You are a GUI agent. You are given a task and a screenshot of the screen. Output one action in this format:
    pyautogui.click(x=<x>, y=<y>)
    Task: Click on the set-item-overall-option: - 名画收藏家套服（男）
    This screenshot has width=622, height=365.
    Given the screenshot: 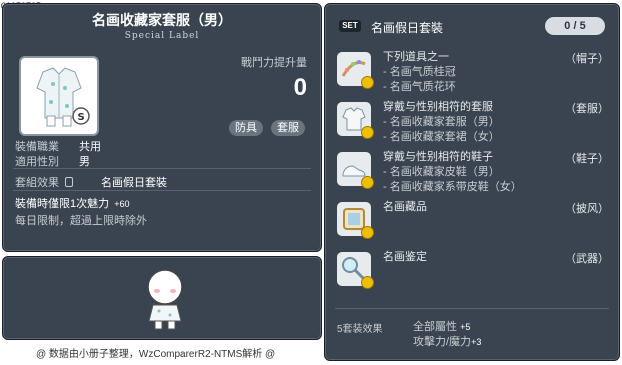 What is the action you would take?
    pyautogui.click(x=441, y=122)
    